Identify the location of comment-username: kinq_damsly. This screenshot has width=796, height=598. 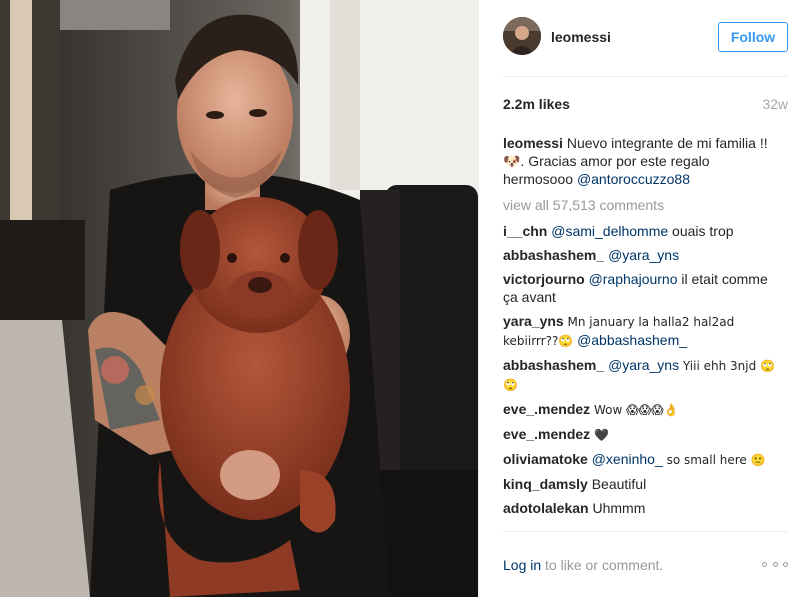
(545, 484).